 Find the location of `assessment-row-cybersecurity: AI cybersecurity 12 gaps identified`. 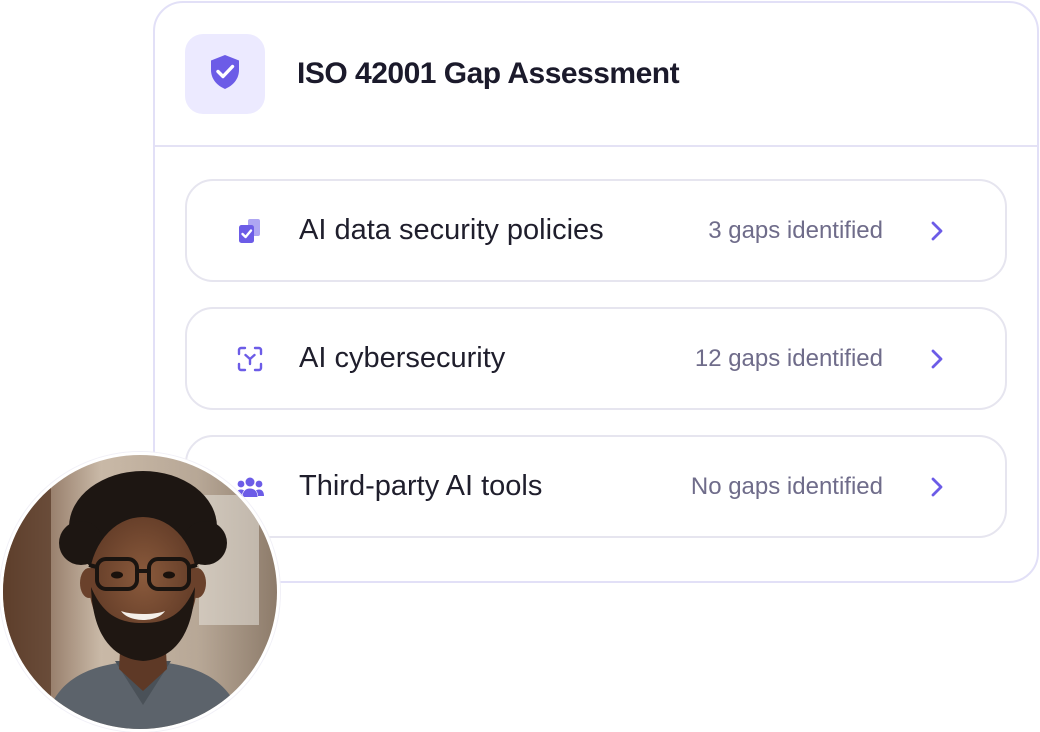

assessment-row-cybersecurity: AI cybersecurity 12 gaps identified is located at coordinates (596, 358).